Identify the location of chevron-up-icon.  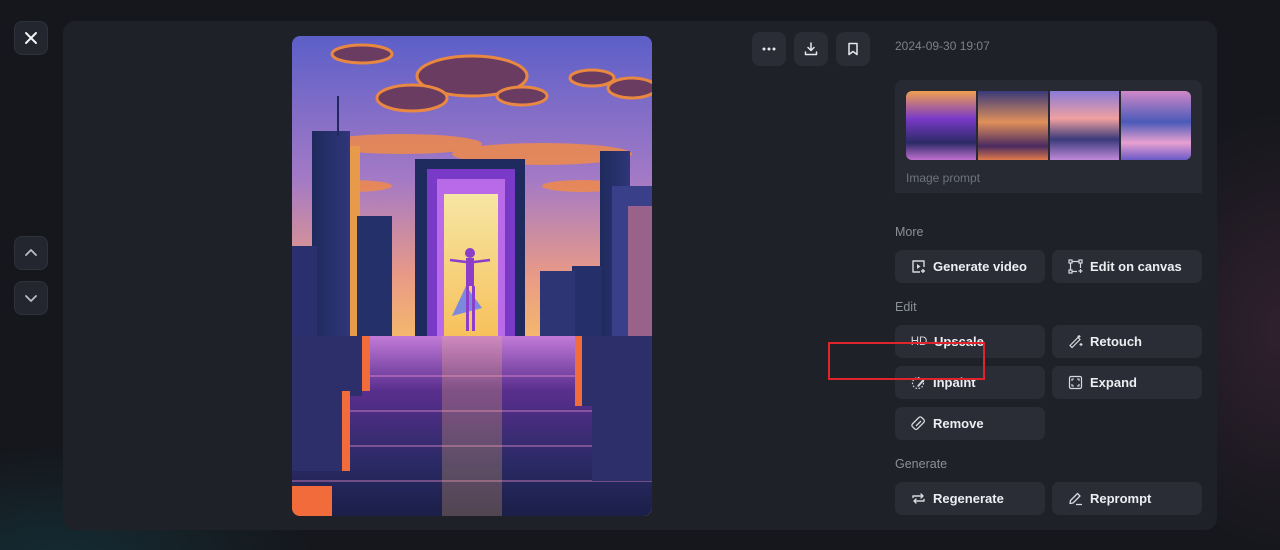
(31, 252).